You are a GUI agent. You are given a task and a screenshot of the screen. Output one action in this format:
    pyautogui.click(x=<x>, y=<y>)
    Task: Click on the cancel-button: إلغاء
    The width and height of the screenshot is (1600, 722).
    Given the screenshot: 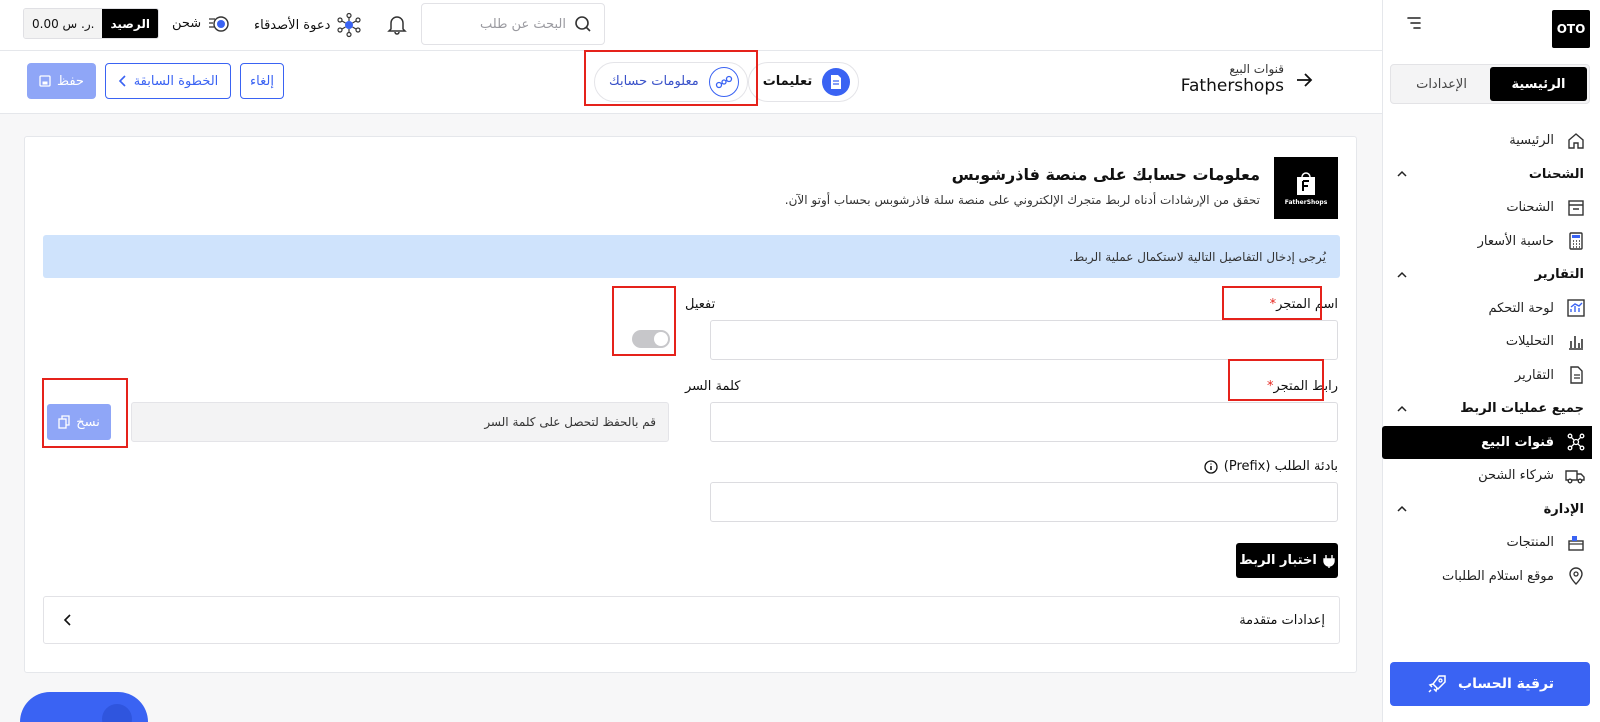 What is the action you would take?
    pyautogui.click(x=262, y=81)
    